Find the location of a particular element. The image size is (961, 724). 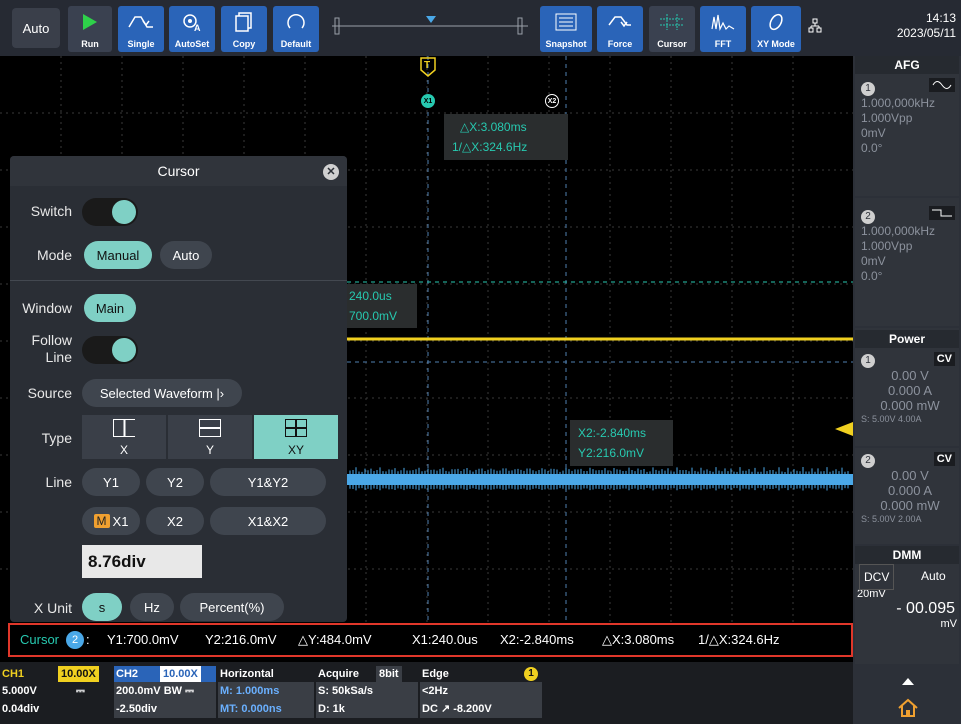

type-x-button: X is located at coordinates (124, 437).